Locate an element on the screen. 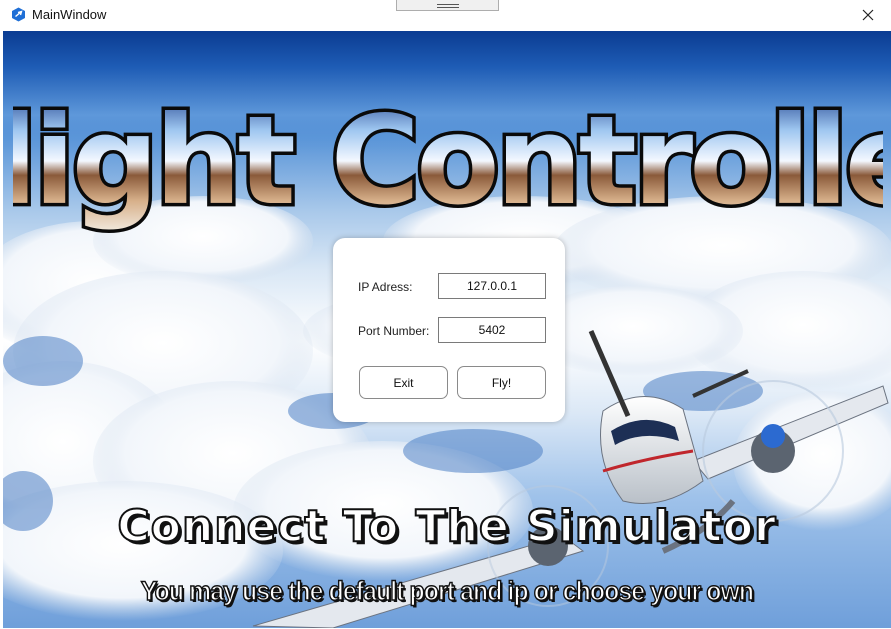 This screenshot has width=891, height=629. window-drag-handle is located at coordinates (447, 5).